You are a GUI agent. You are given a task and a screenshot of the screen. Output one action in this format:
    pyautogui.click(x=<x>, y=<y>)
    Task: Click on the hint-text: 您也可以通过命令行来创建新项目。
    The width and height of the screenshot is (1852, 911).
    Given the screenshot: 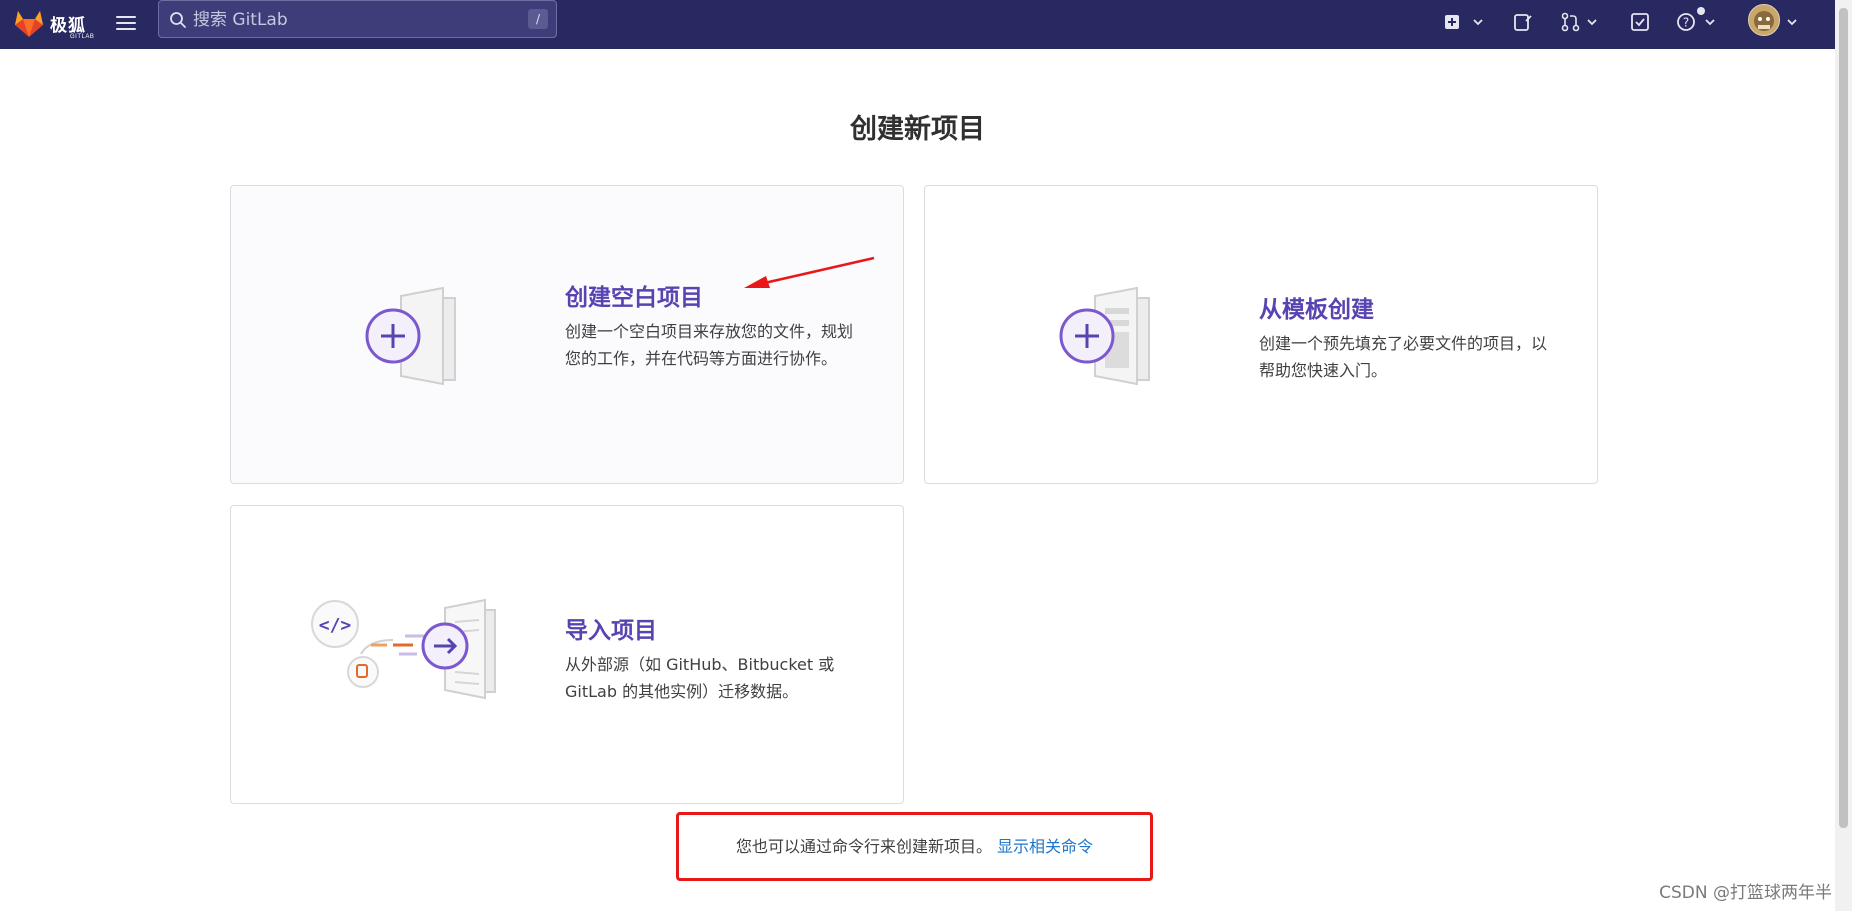 What is the action you would take?
    pyautogui.click(x=863, y=846)
    